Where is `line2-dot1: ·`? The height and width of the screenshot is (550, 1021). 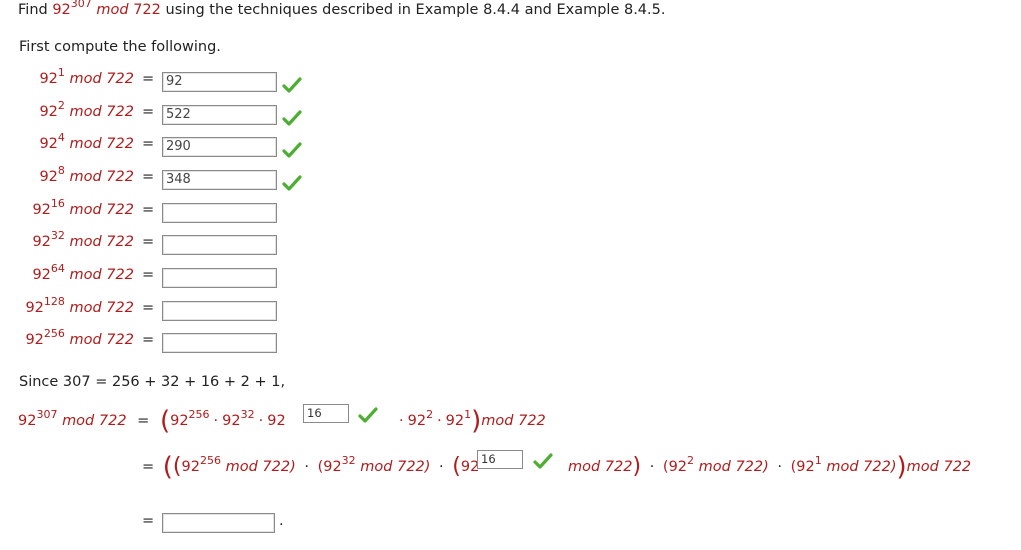
line2-dot1: · is located at coordinates (306, 467).